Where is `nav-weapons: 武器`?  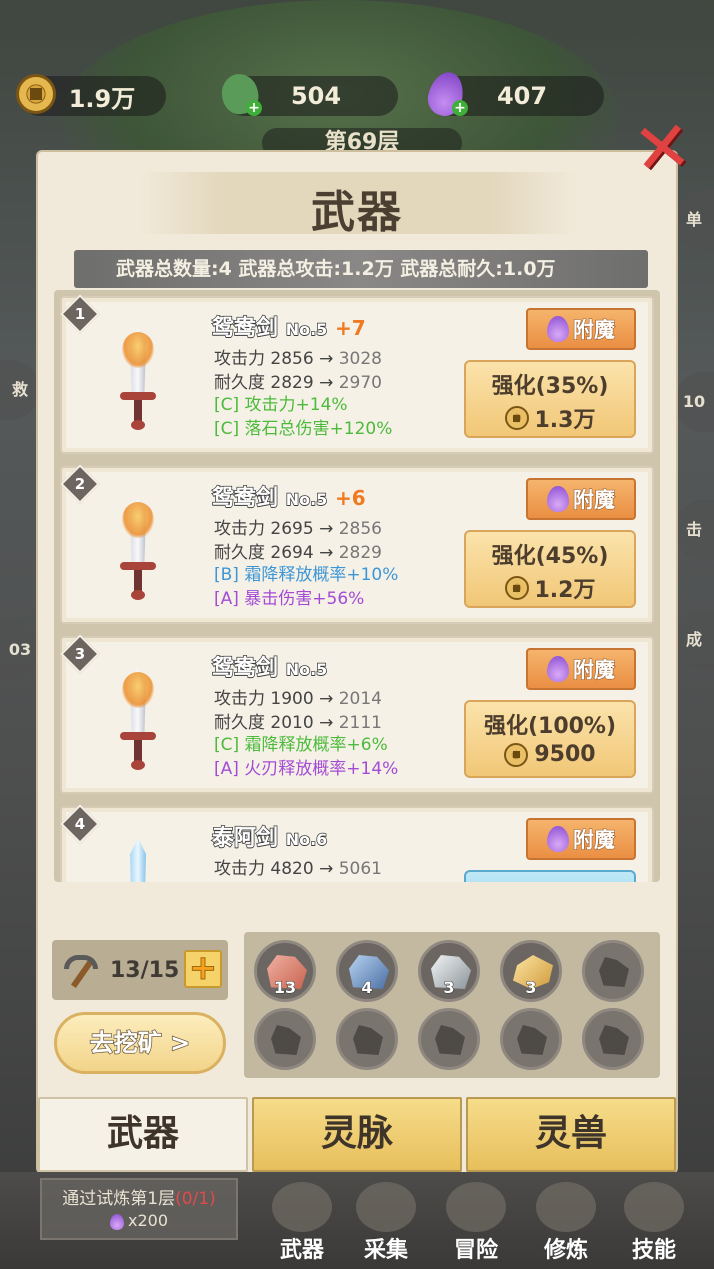 nav-weapons: 武器 is located at coordinates (302, 1223).